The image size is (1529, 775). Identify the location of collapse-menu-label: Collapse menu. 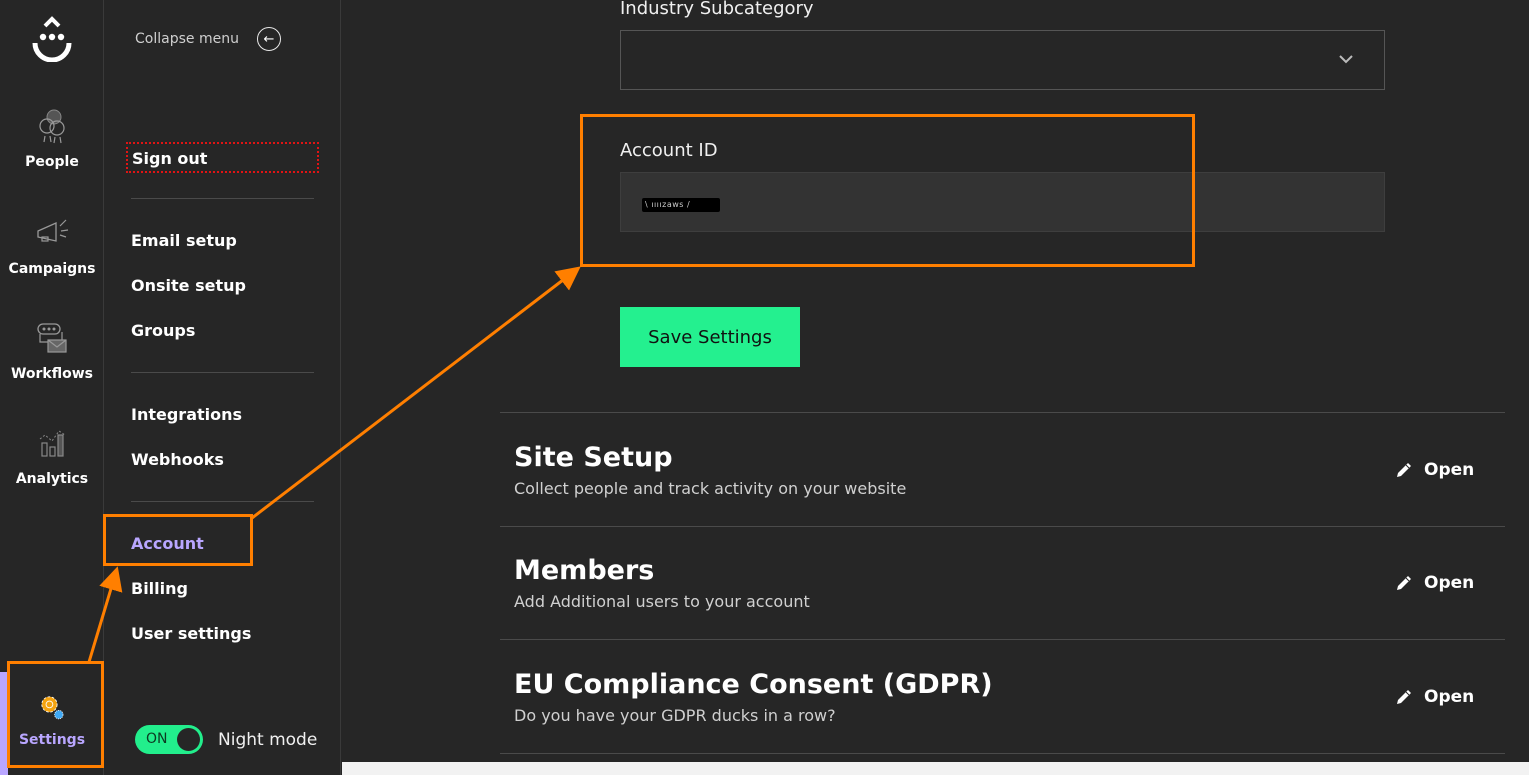
(187, 39).